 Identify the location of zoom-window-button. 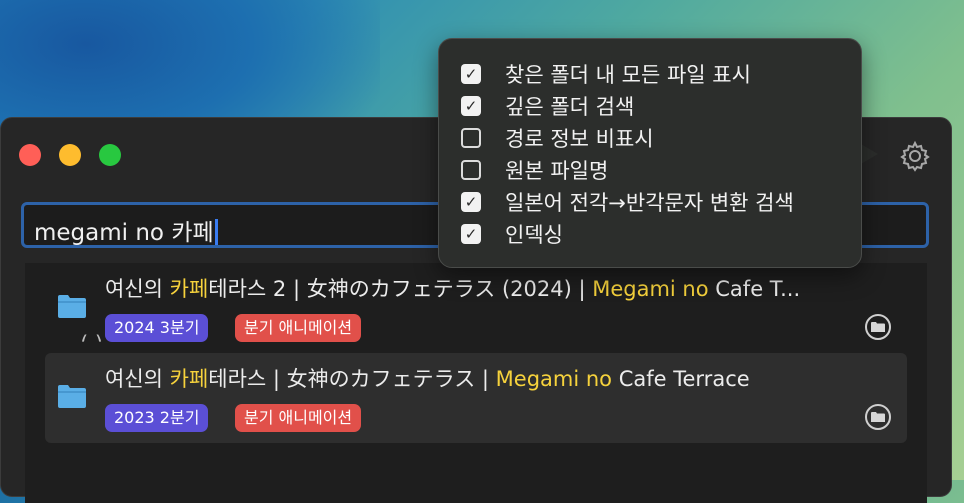
(110, 155).